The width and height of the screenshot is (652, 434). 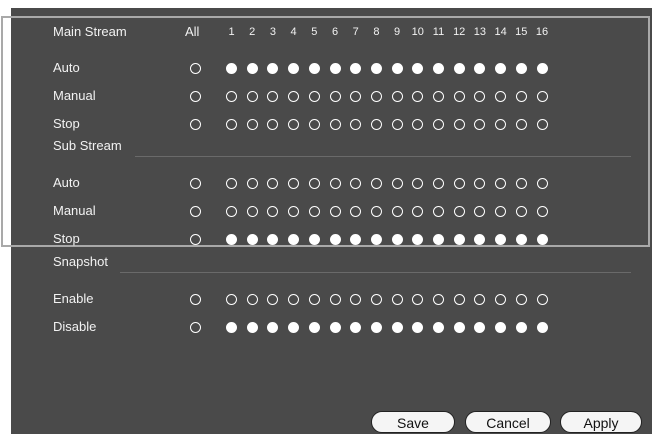 I want to click on sub-stream-stop-channel-9-radio, so click(x=397, y=239).